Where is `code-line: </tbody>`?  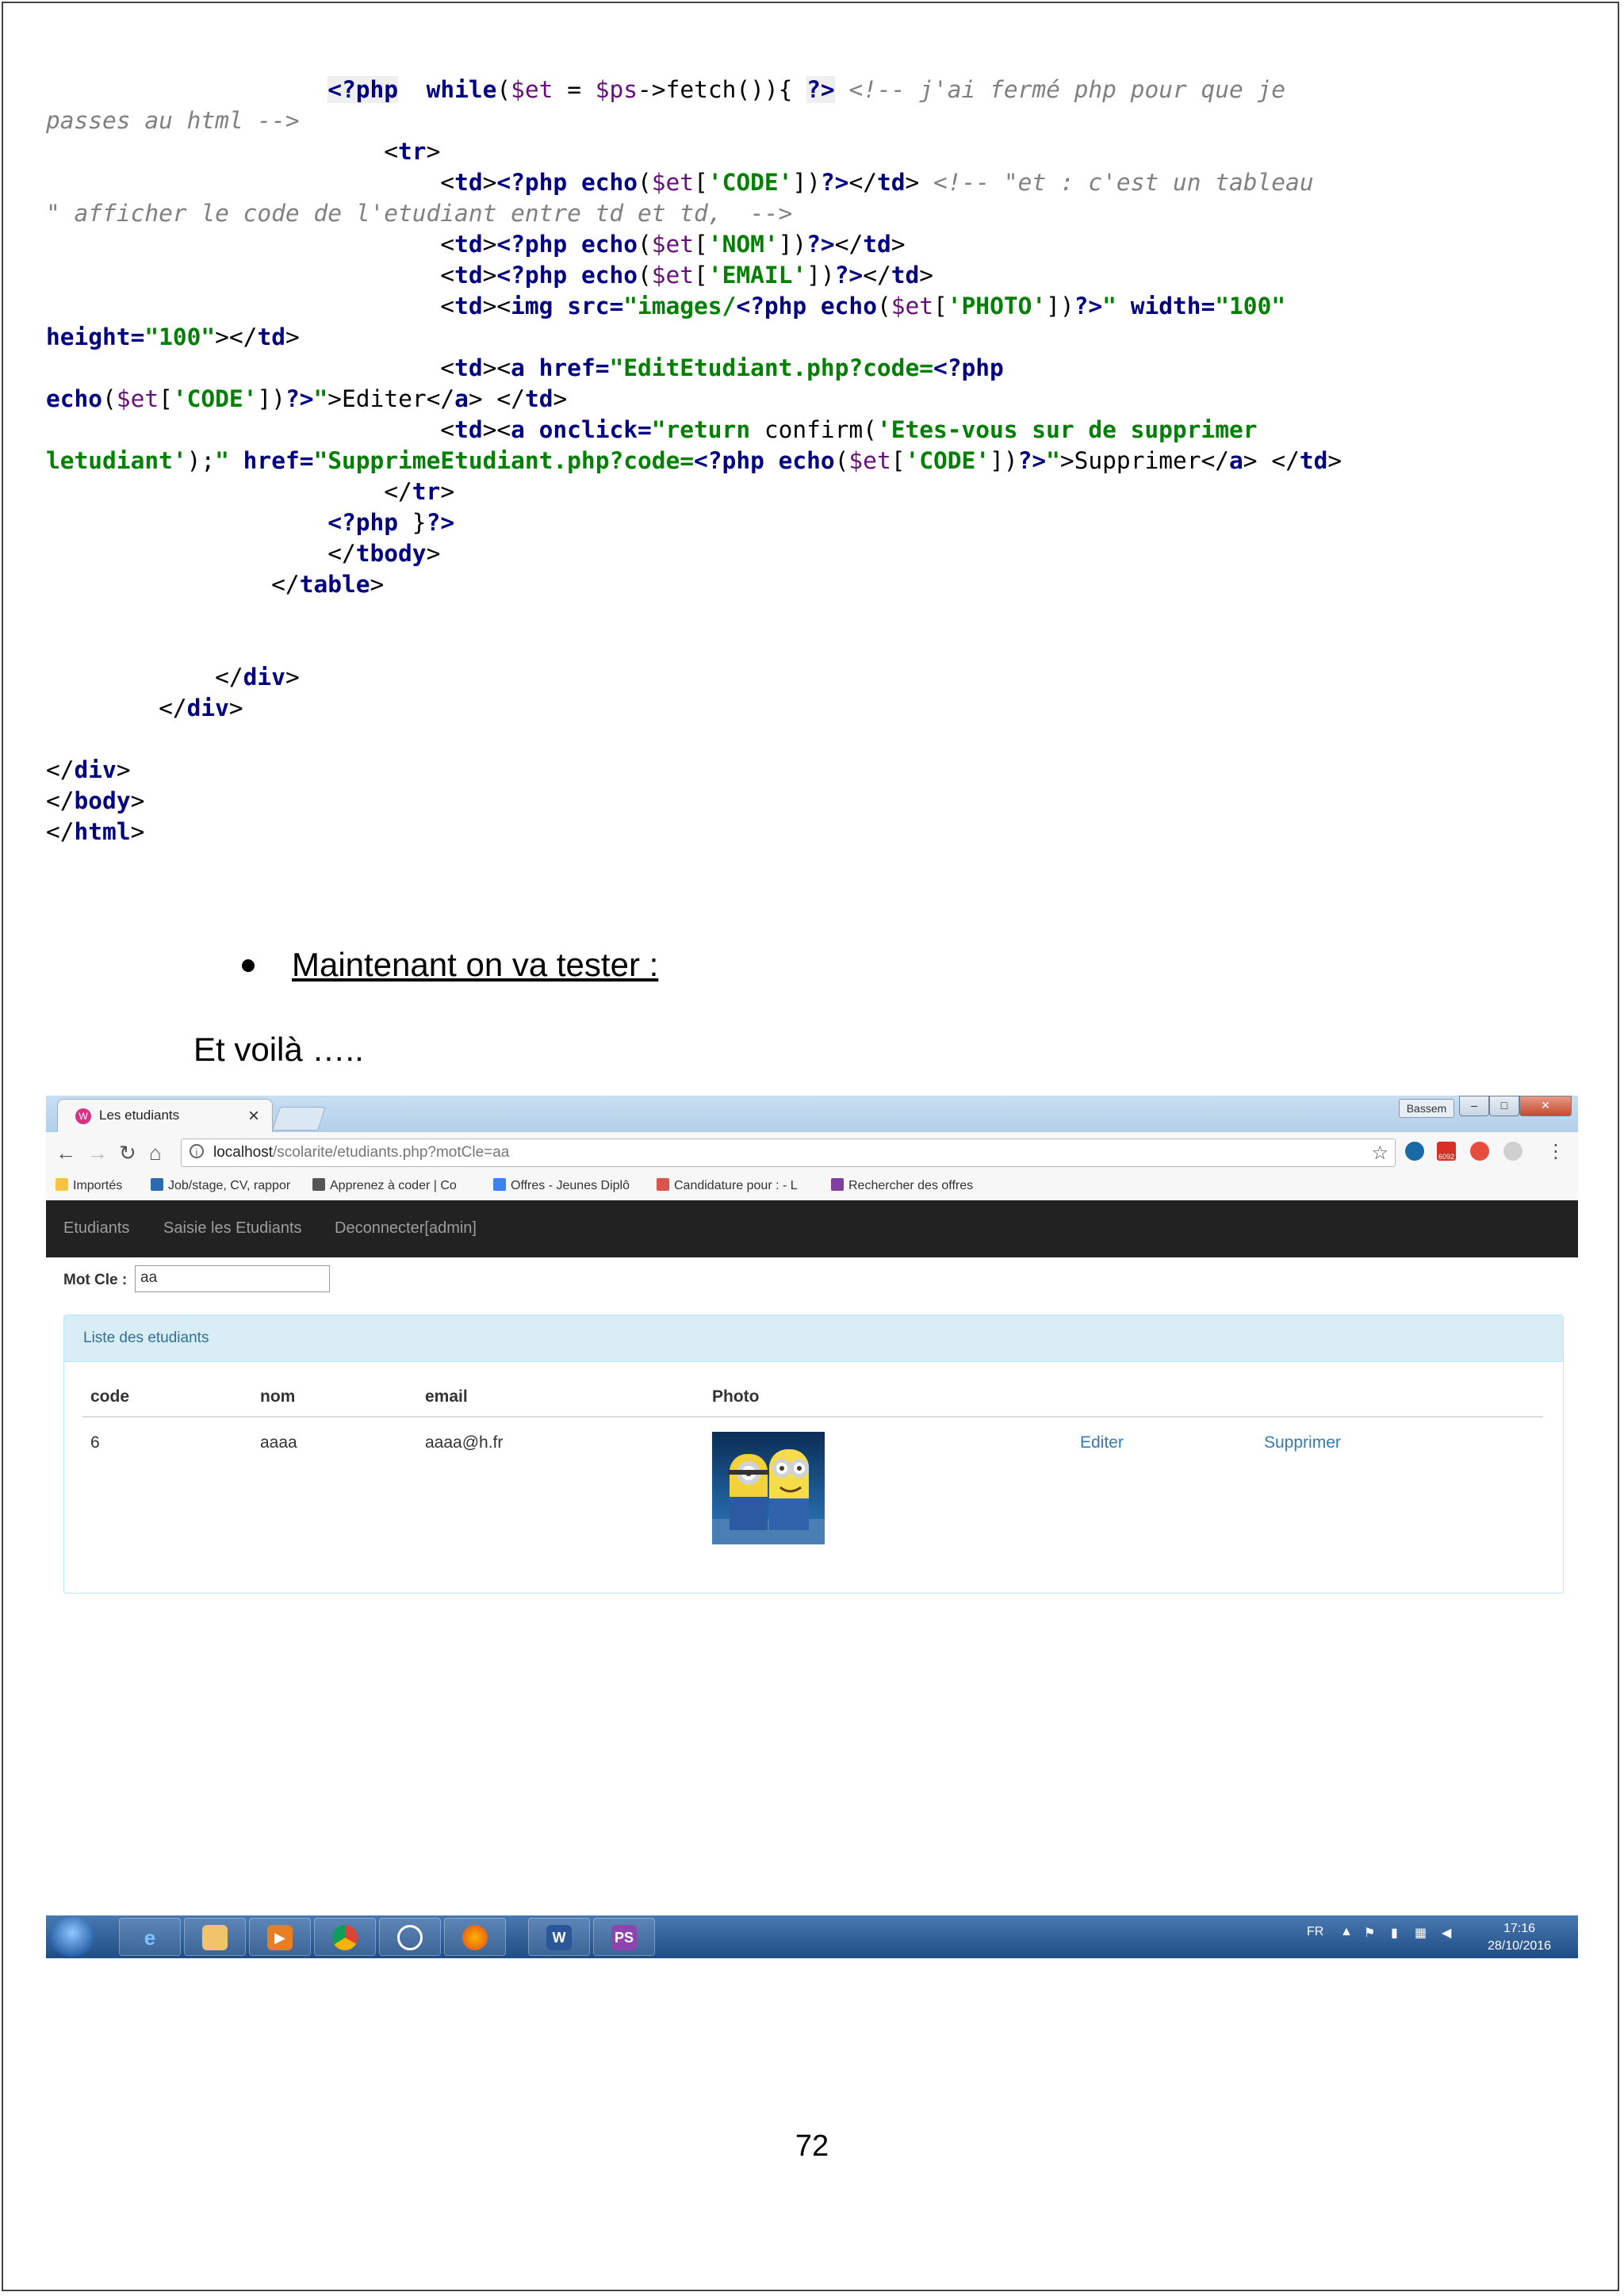 code-line: </tbody> is located at coordinates (815, 554).